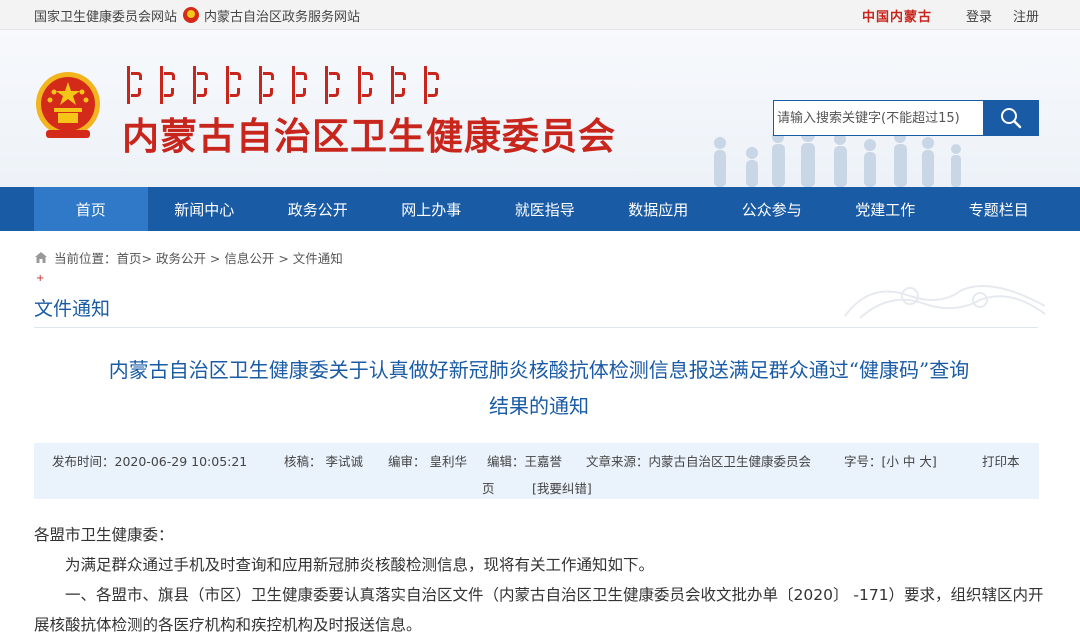 Image resolution: width=1080 pixels, height=641 pixels. What do you see at coordinates (432, 209) in the screenshot?
I see `nav-item-online-services: 网上办事` at bounding box center [432, 209].